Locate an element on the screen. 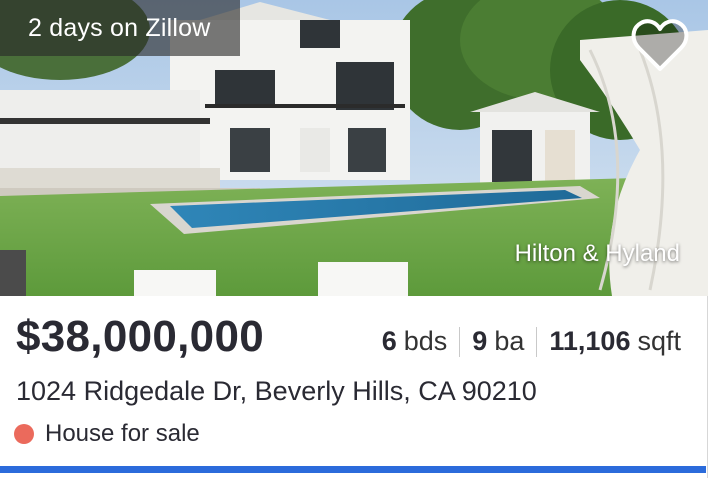 Image resolution: width=712 pixels, height=478 pixels. sqft-fact: 11,106 sqft is located at coordinates (615, 341).